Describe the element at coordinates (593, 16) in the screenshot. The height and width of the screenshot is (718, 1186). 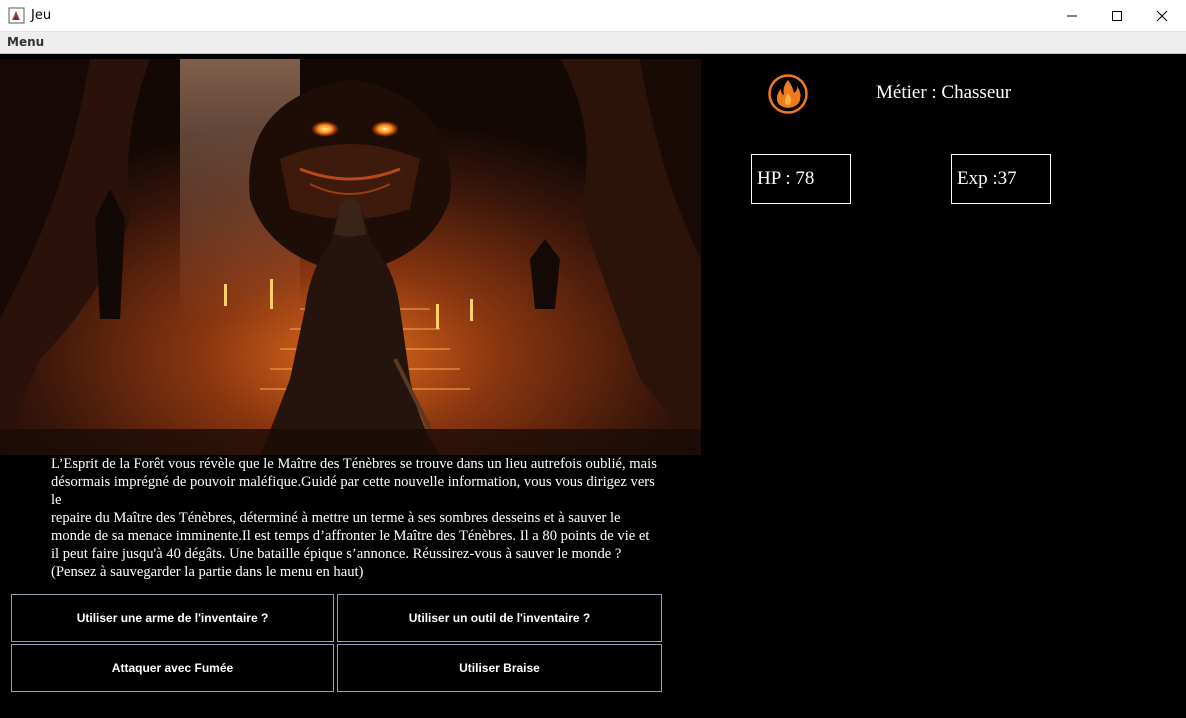
I see `title-bar: Jeu` at that location.